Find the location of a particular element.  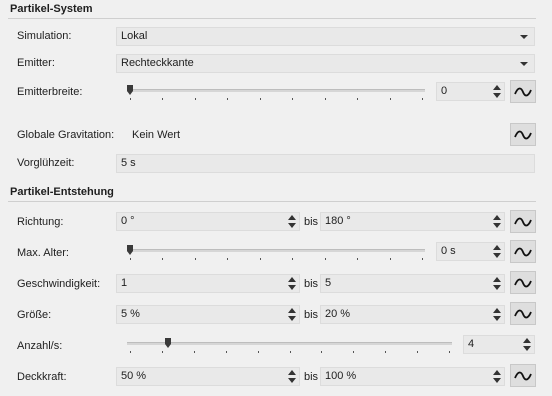

simulation-label: Simulation: is located at coordinates (44, 36).